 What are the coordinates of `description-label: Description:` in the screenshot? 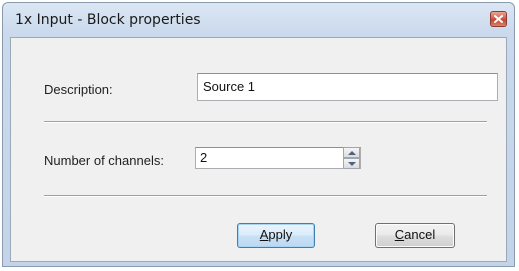 It's located at (78, 89).